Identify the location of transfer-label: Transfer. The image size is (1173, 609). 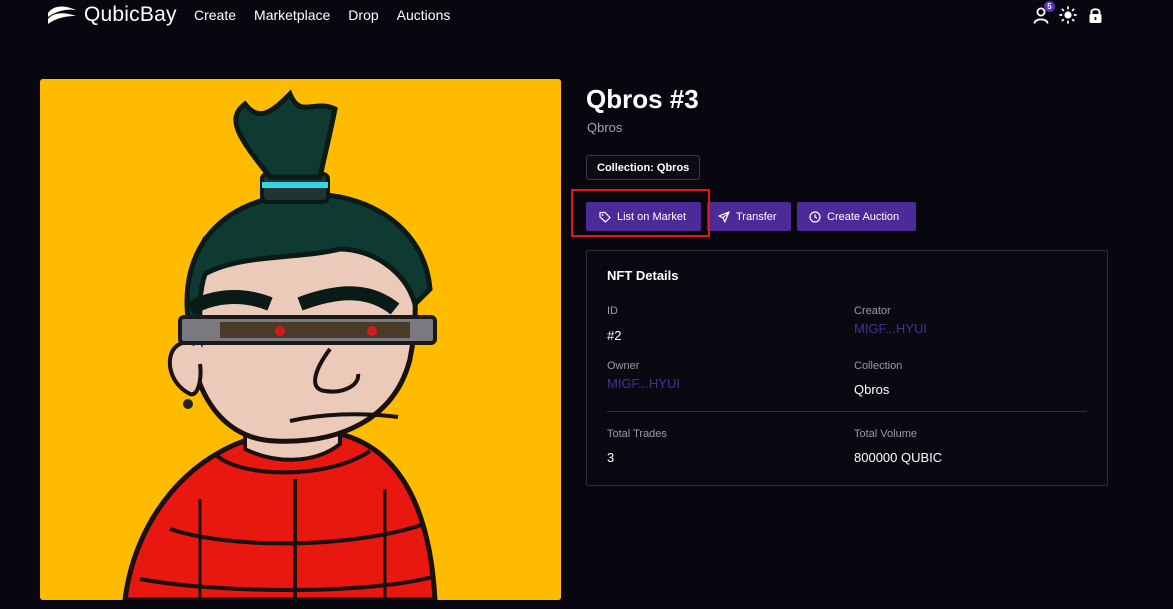
(756, 216).